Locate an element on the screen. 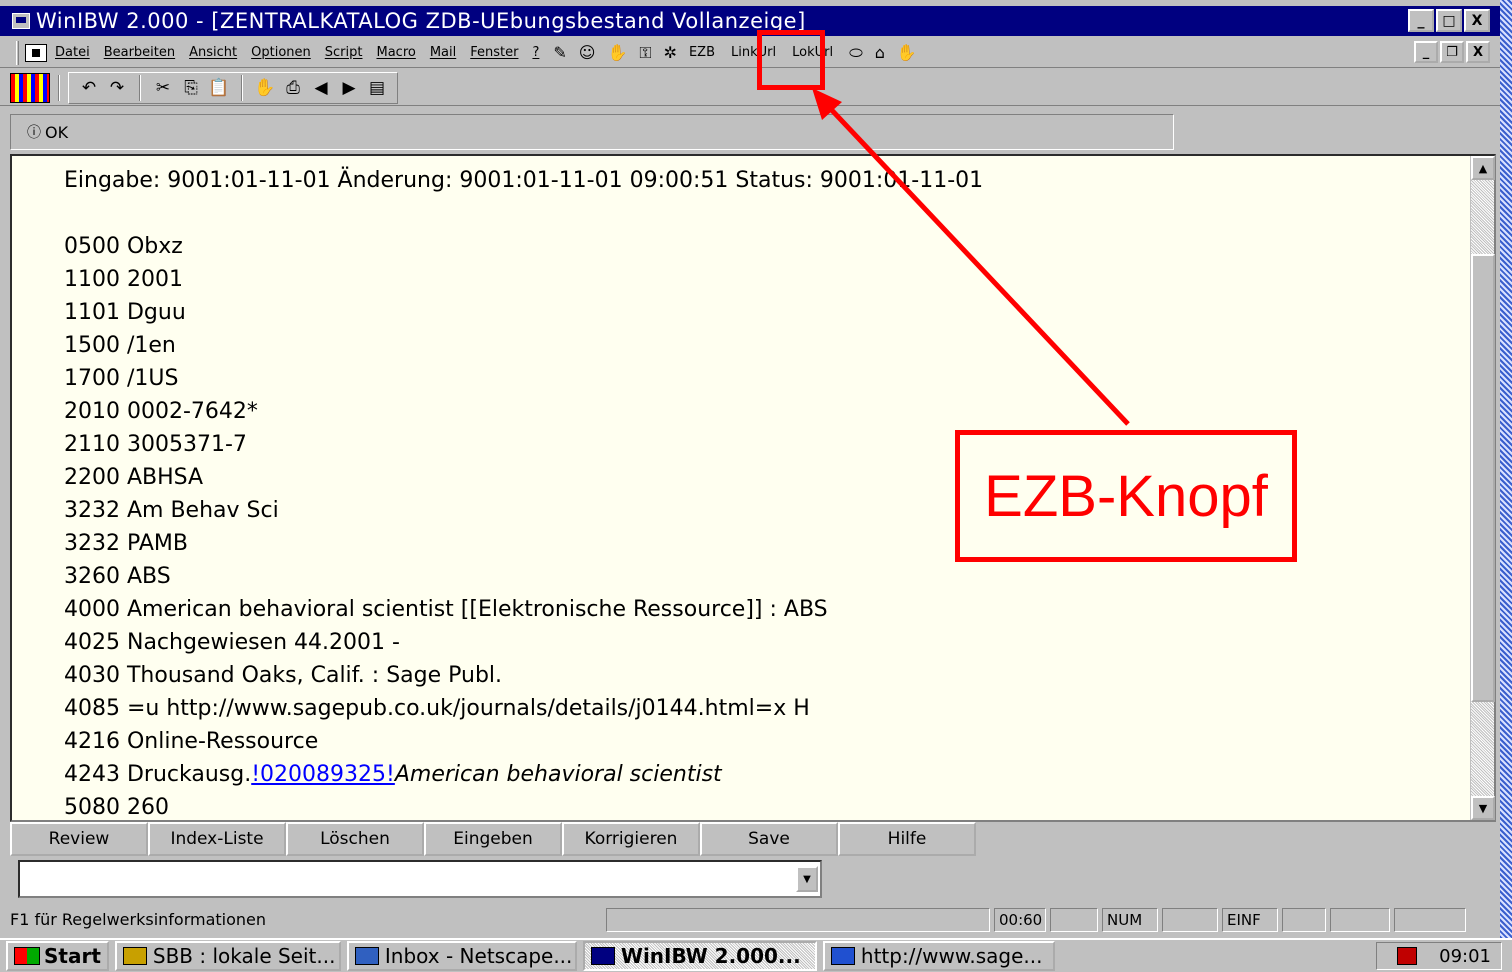 This screenshot has width=1512, height=972. stop-hand-icon: ✋ is located at coordinates (265, 88).